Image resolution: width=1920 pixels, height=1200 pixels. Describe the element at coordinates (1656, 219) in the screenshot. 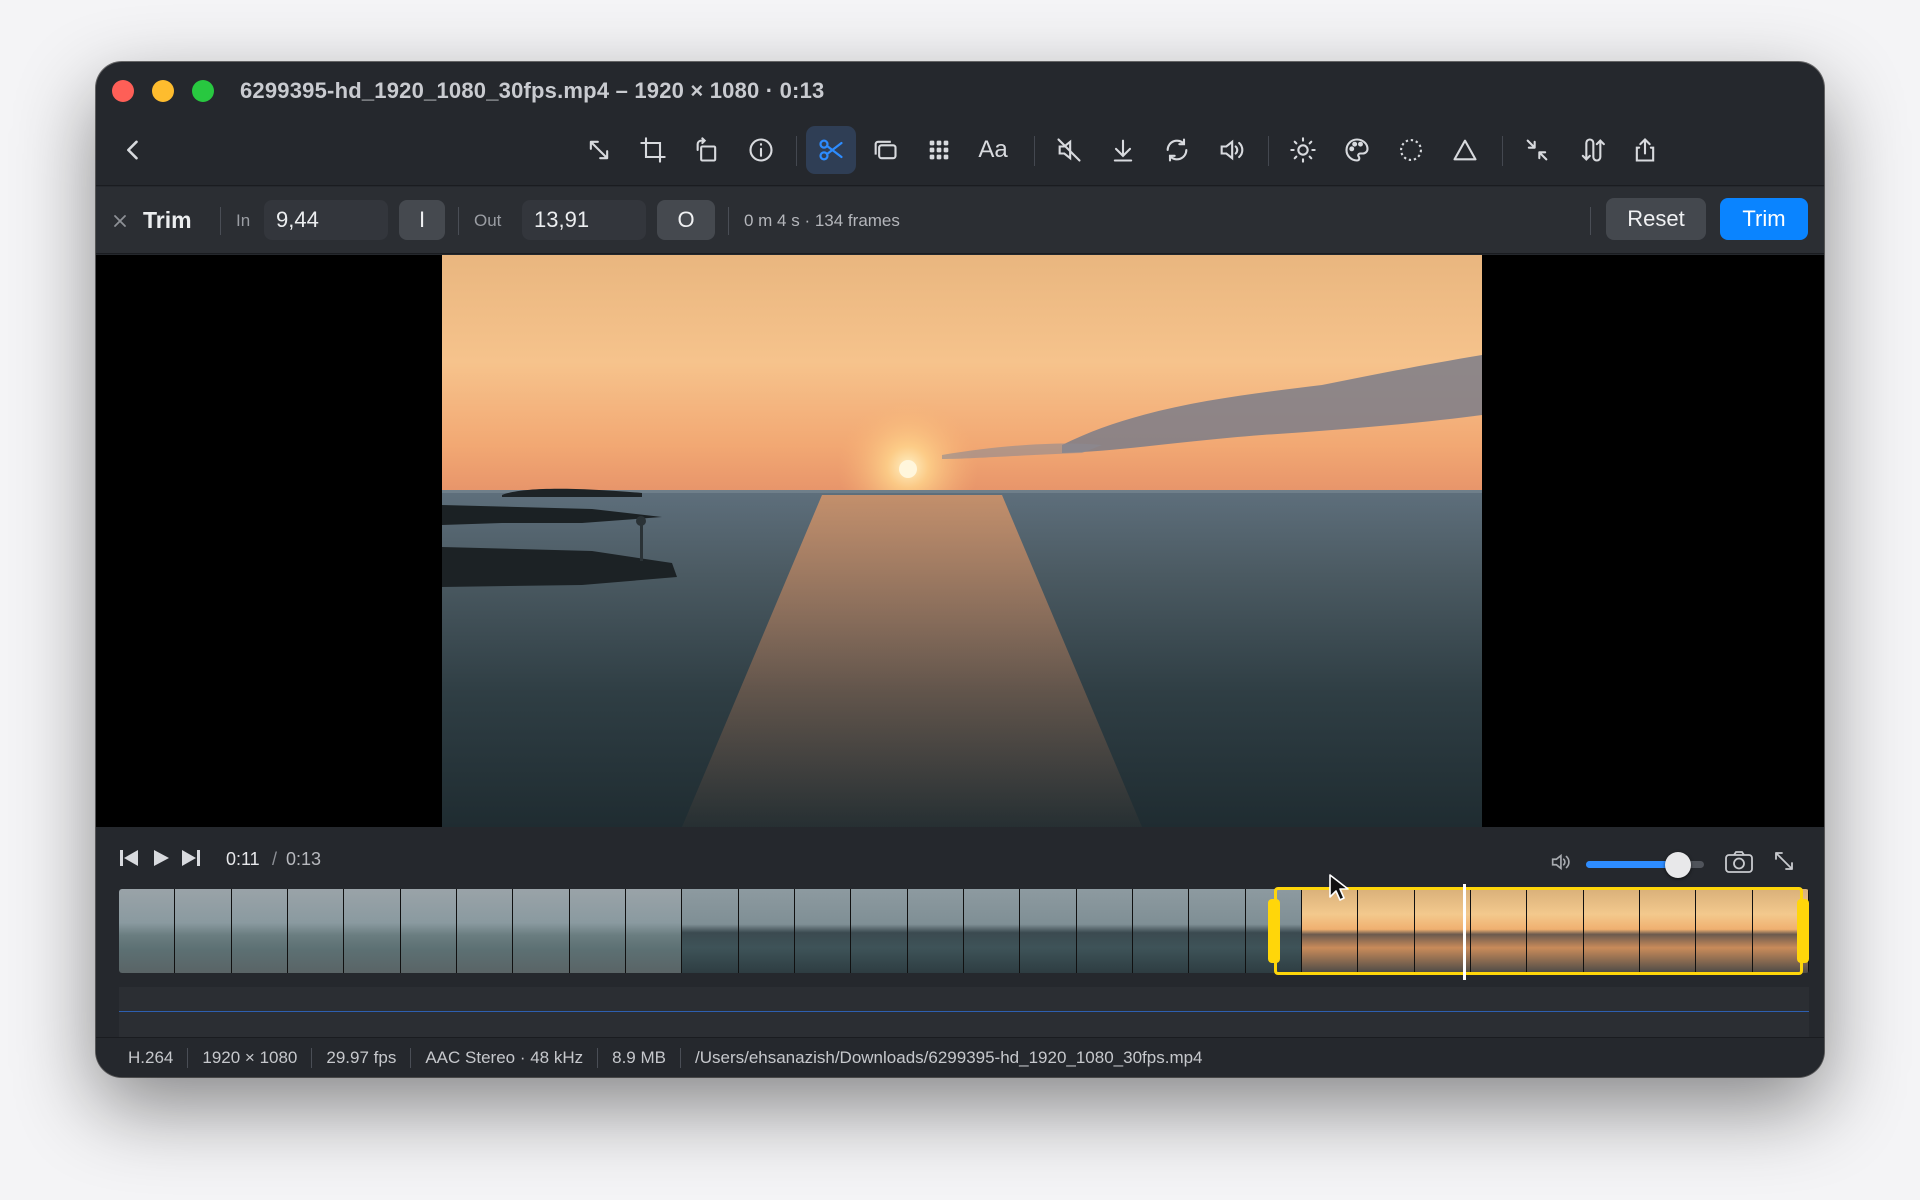

I see `reset-button: Reset` at that location.